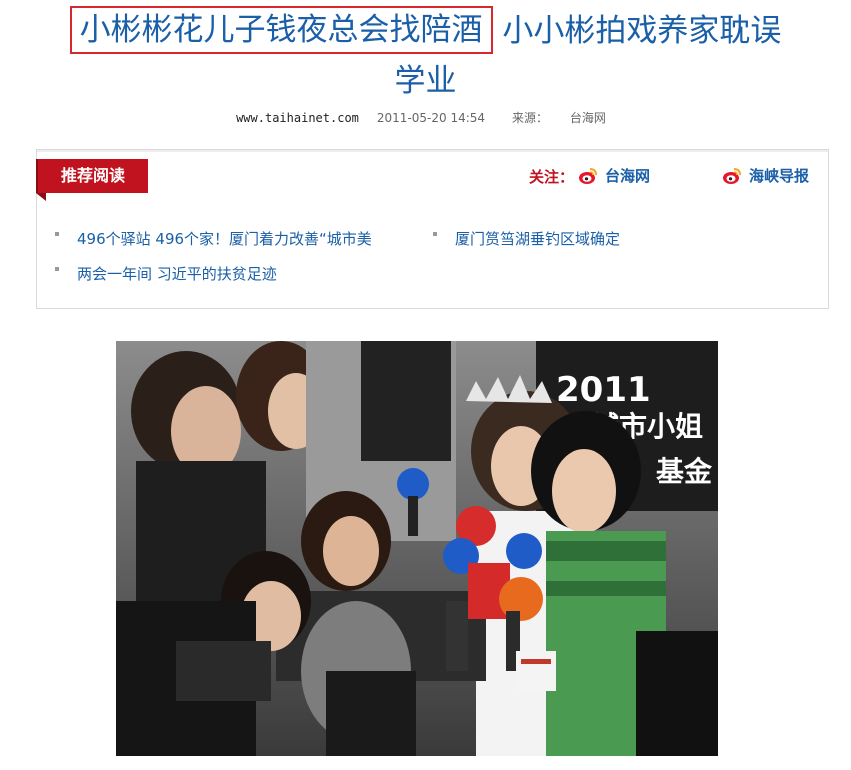  What do you see at coordinates (552, 177) in the screenshot?
I see `follow-label: 关注：` at bounding box center [552, 177].